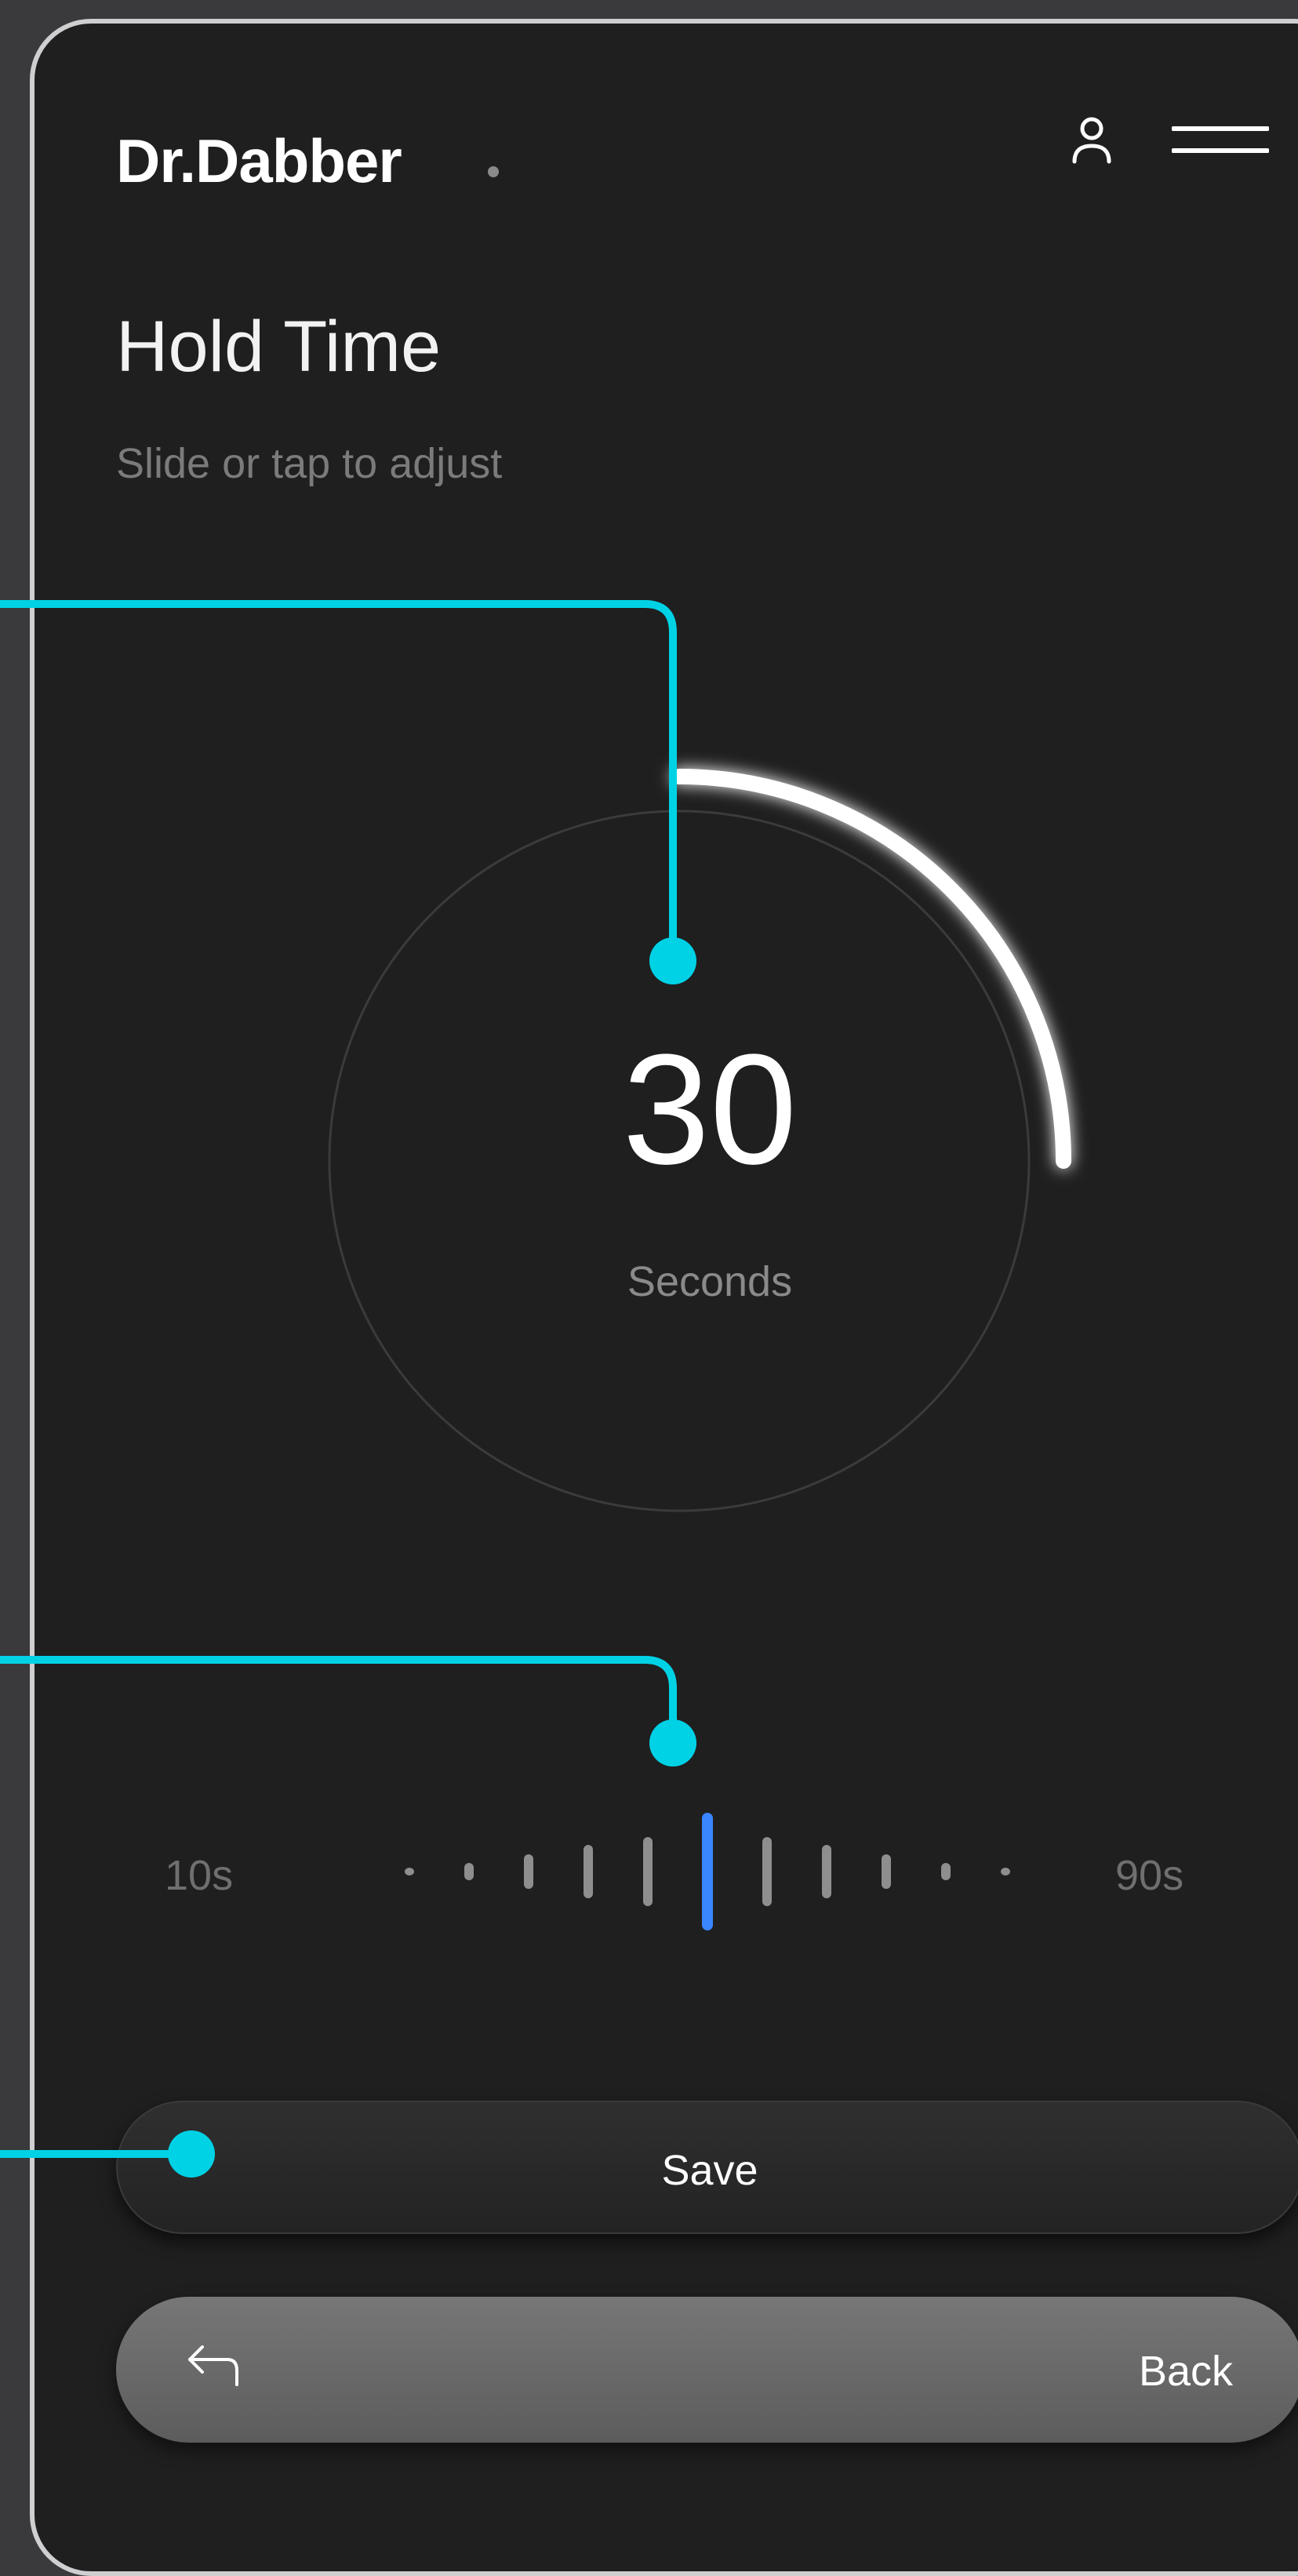 The width and height of the screenshot is (1298, 2576). What do you see at coordinates (672, 1742) in the screenshot?
I see `callout-dot-slider` at bounding box center [672, 1742].